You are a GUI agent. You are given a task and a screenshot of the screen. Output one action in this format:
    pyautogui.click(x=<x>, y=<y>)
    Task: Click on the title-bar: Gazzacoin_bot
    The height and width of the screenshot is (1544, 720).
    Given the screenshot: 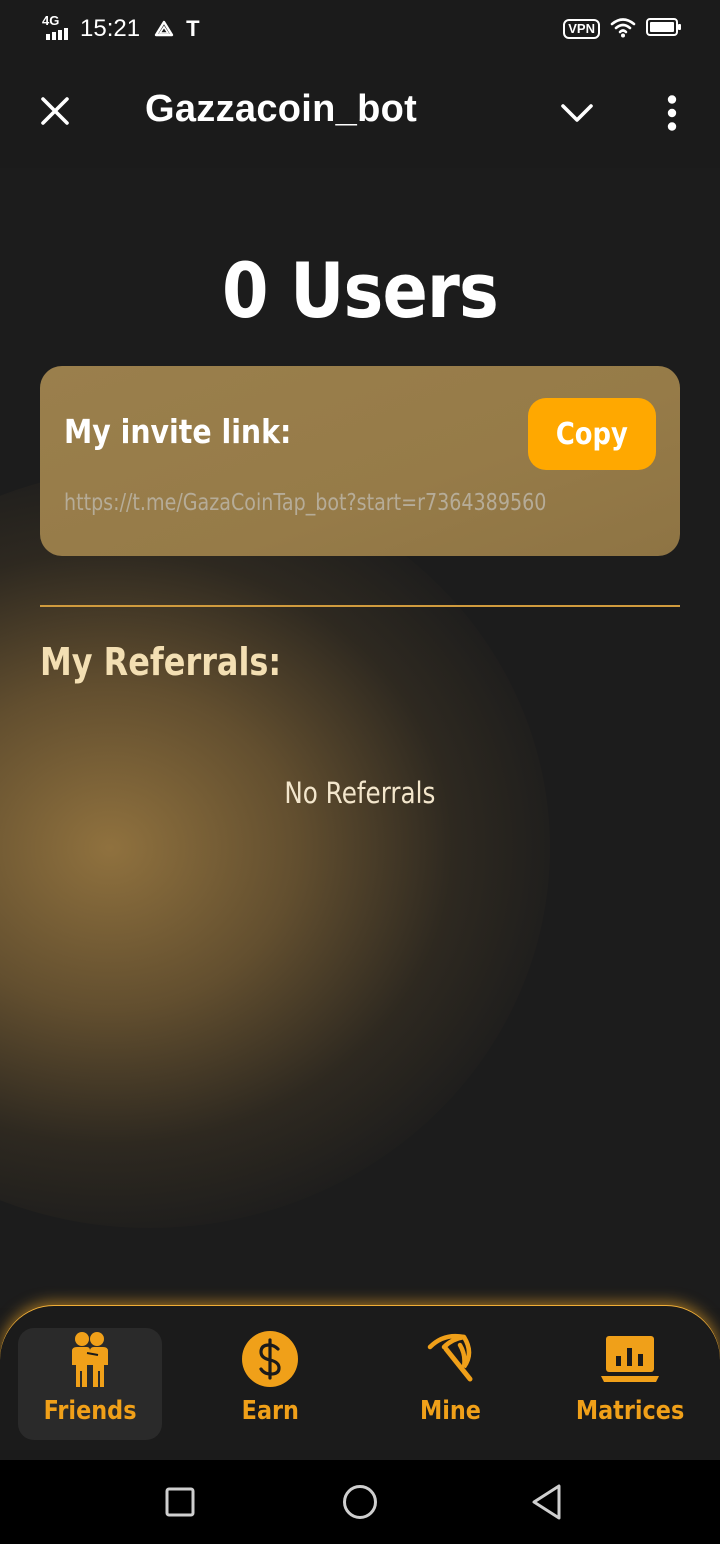 What is the action you would take?
    pyautogui.click(x=360, y=113)
    